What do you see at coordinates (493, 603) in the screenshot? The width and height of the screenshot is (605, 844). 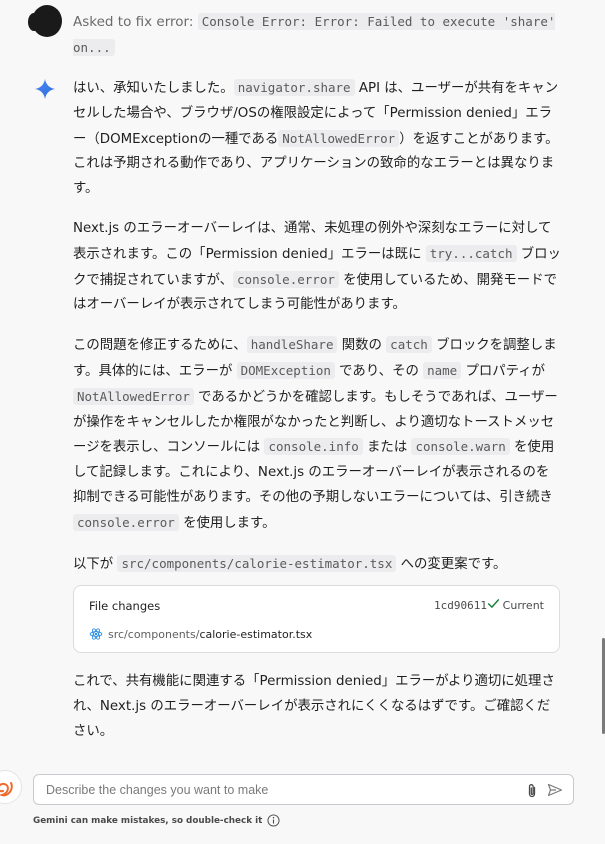 I see `check-icon` at bounding box center [493, 603].